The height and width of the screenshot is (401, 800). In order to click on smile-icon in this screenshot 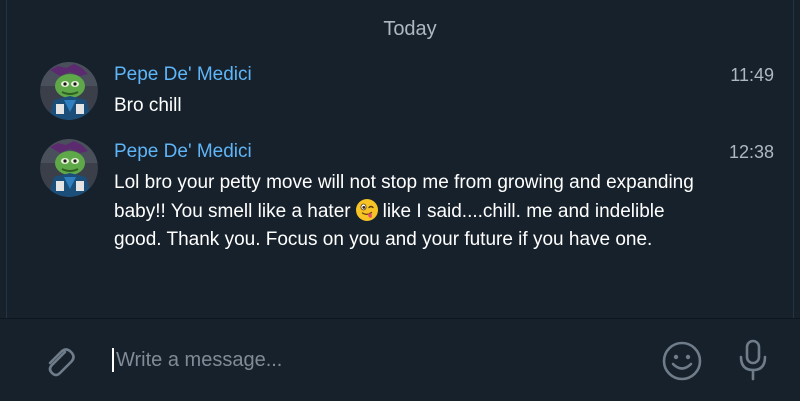, I will do `click(682, 361)`.